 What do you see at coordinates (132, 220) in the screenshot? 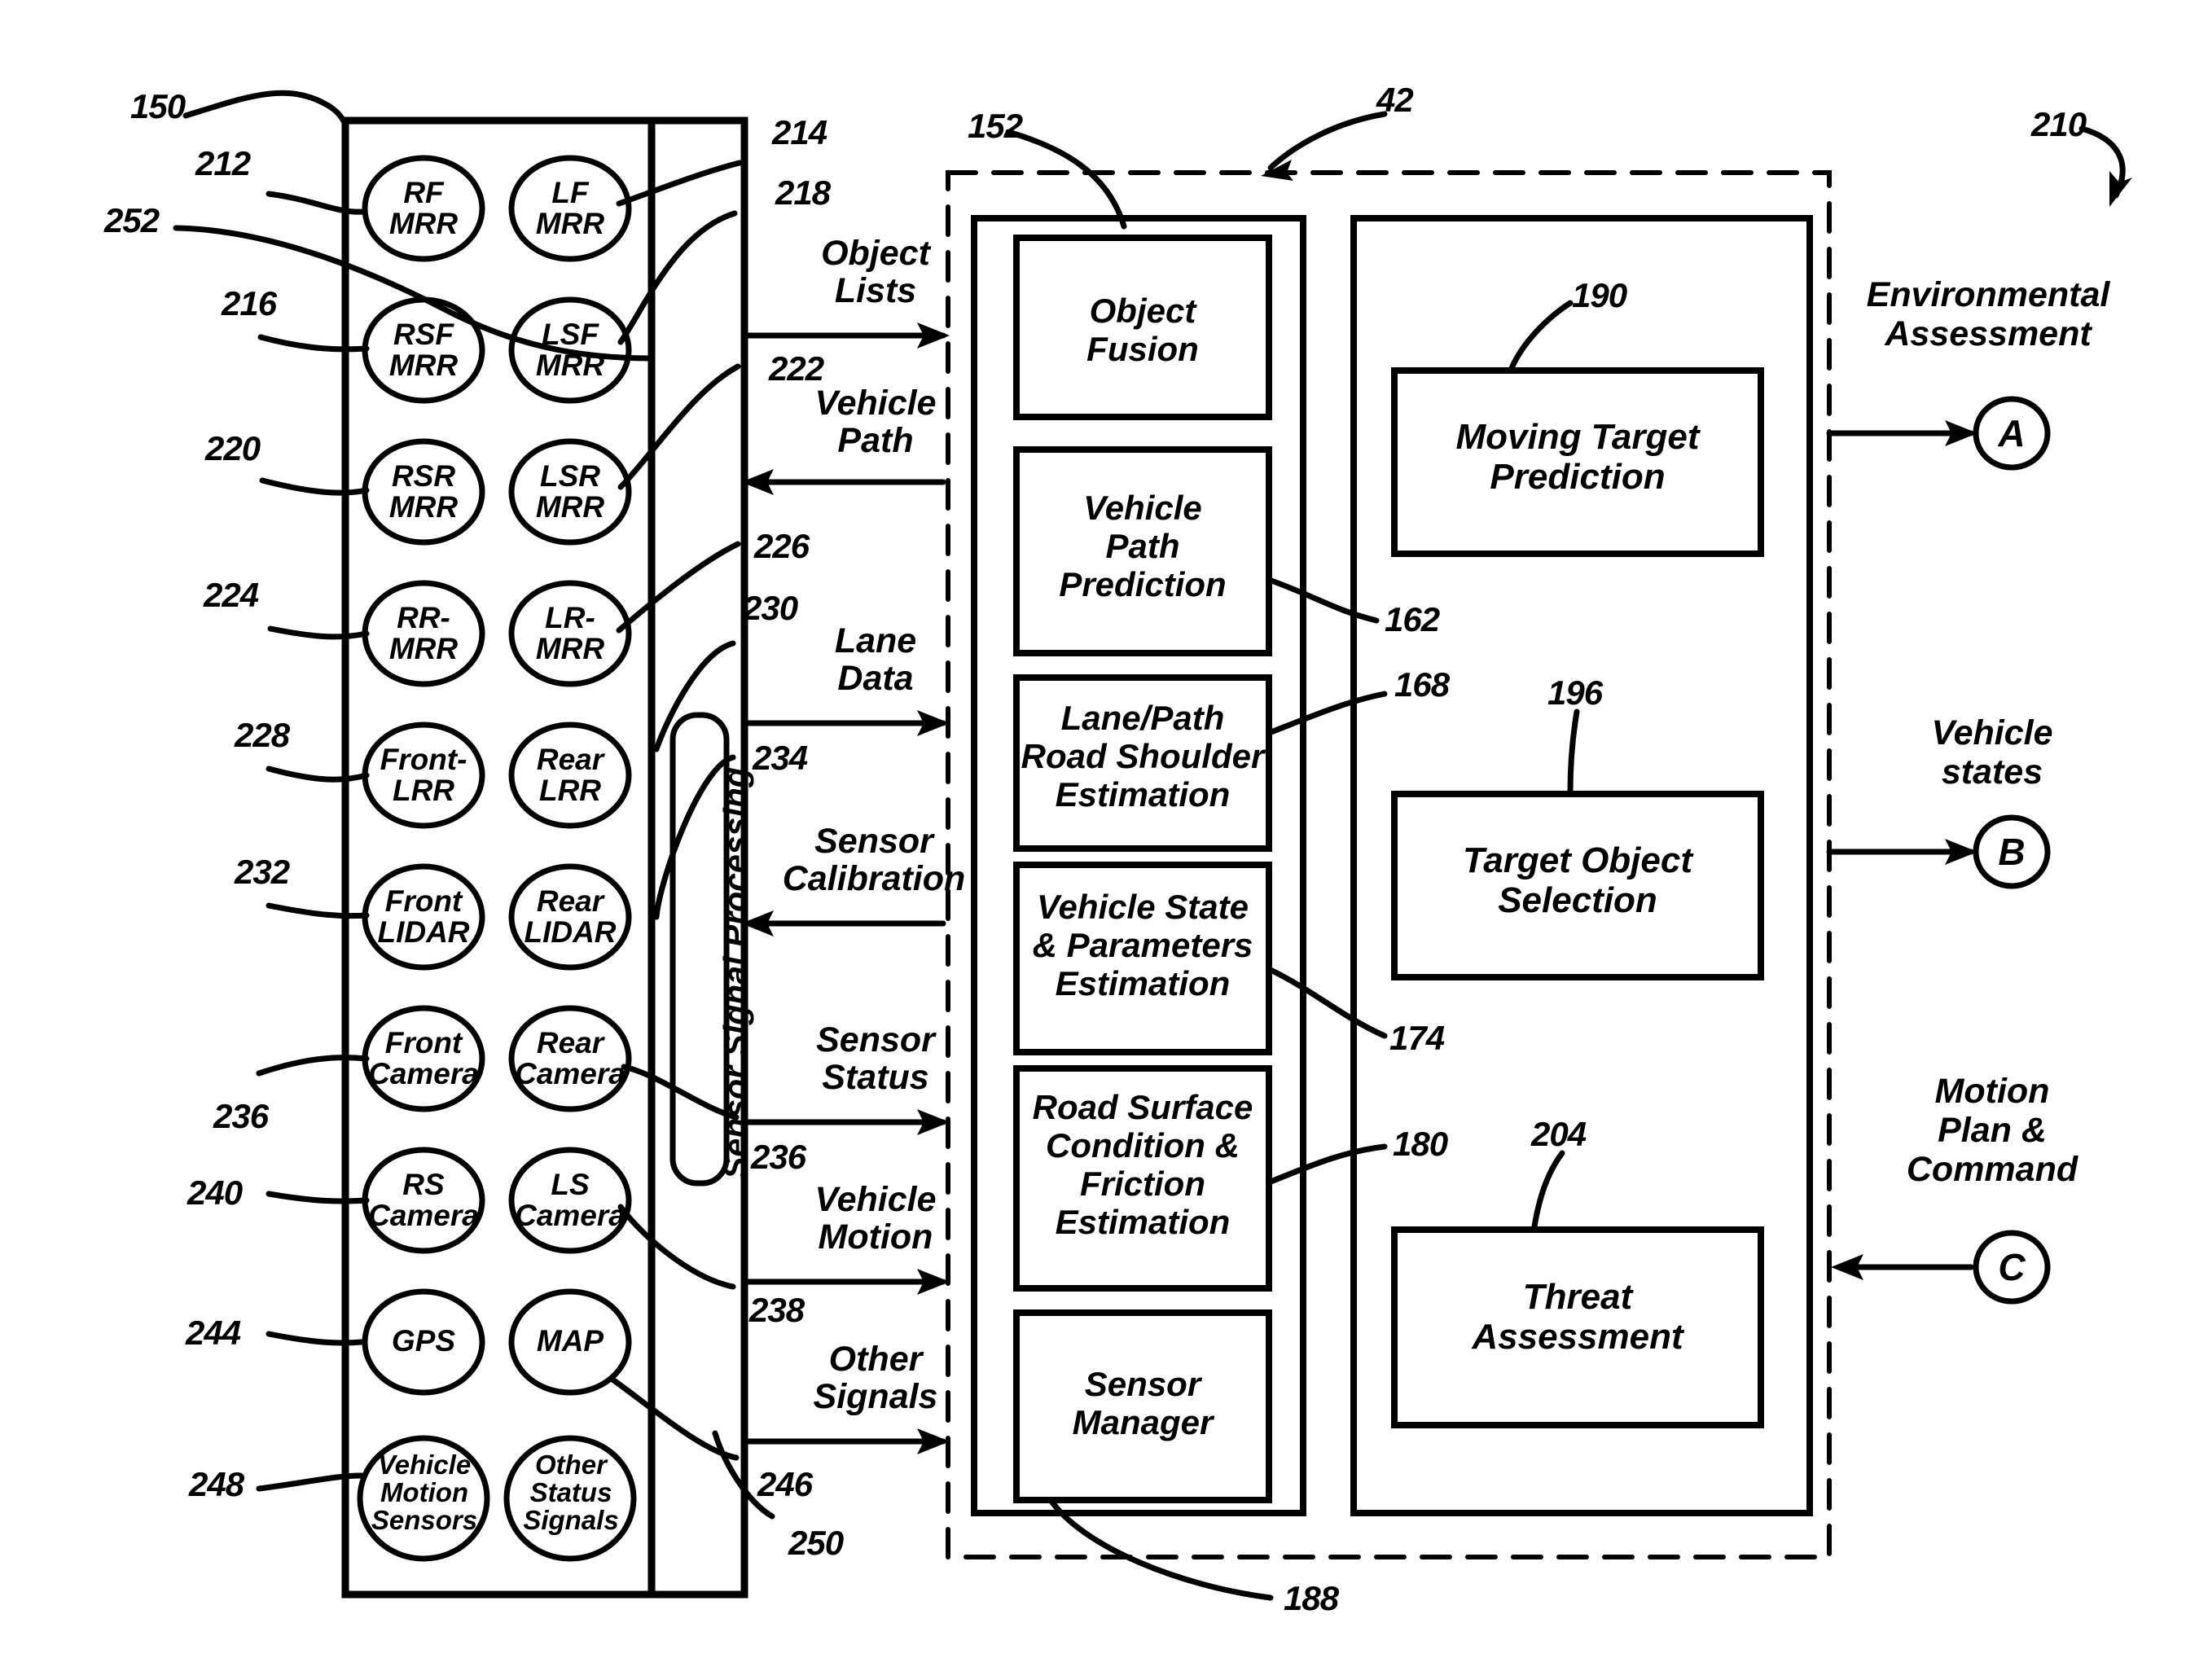
I see `ref-252: 252` at bounding box center [132, 220].